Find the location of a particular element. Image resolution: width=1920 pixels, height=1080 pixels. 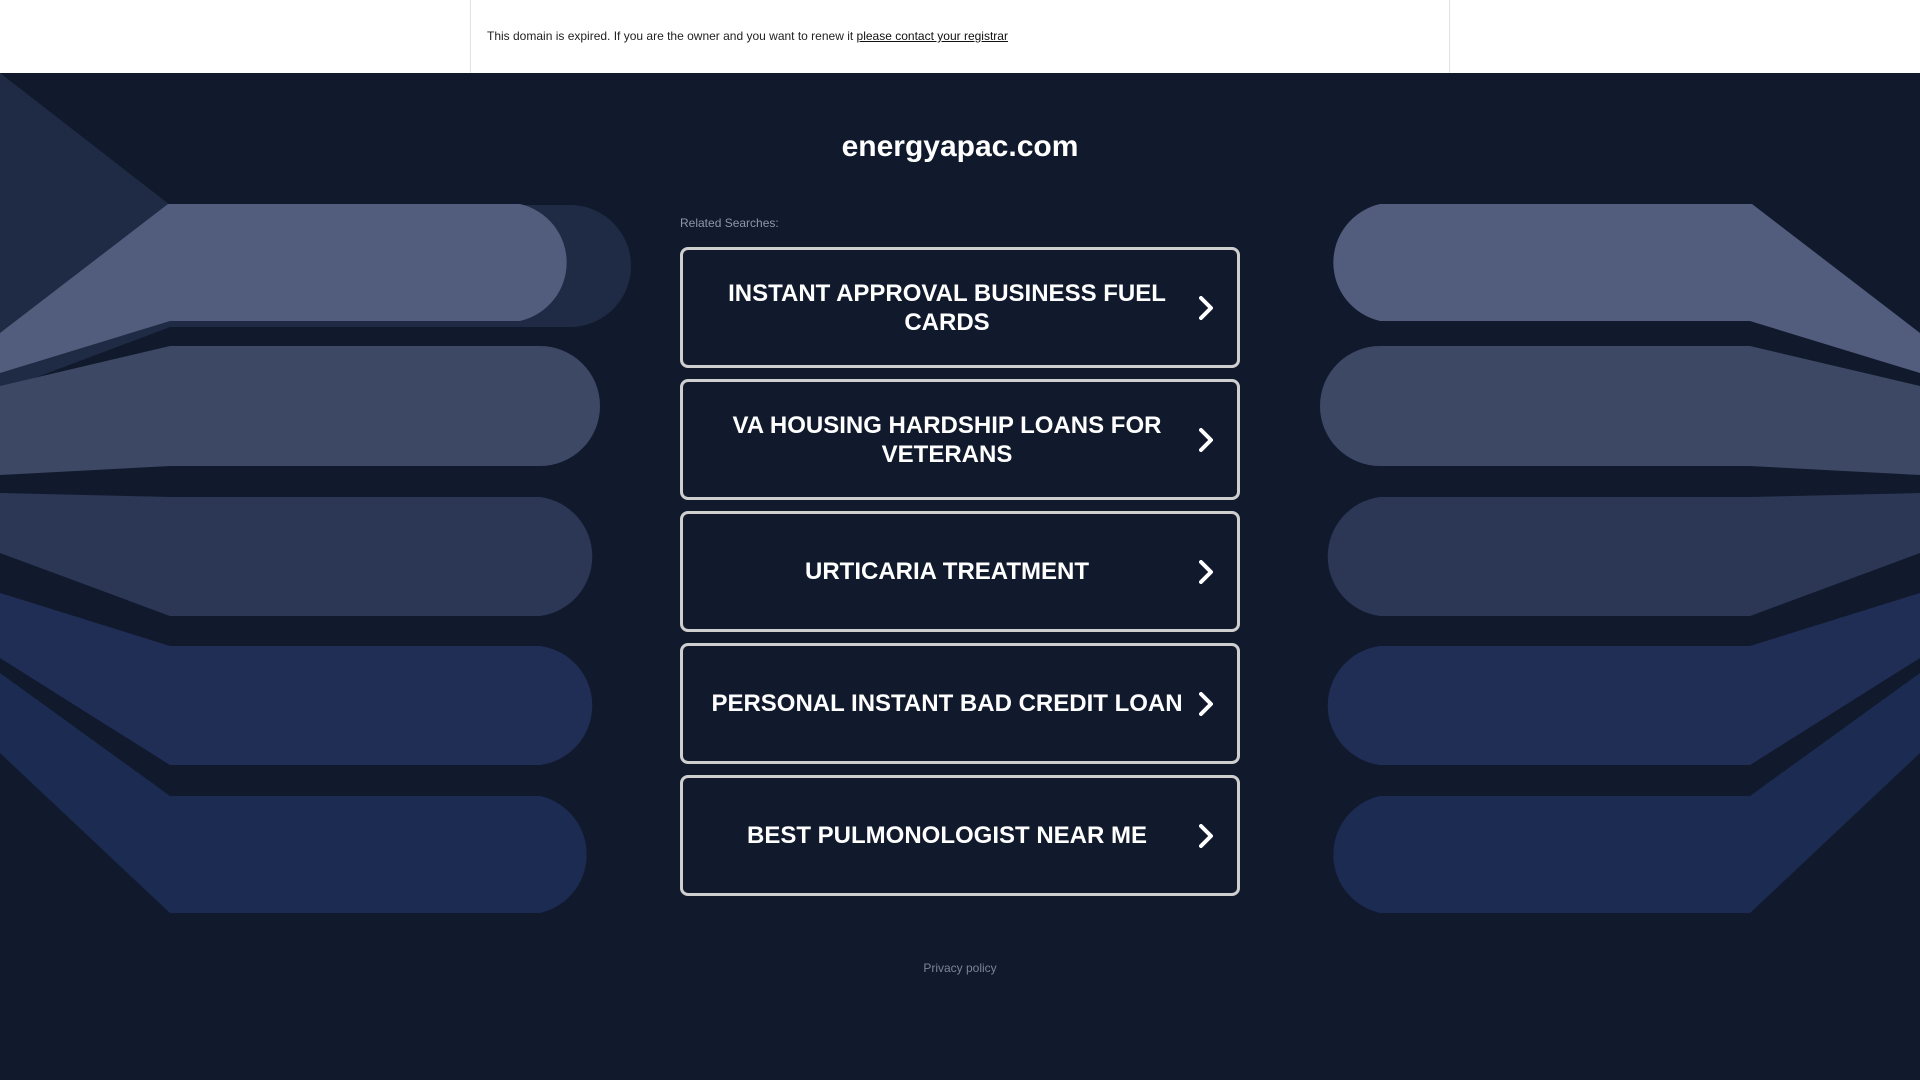

contact-registrar-link: please contact your registrar is located at coordinates (932, 36).